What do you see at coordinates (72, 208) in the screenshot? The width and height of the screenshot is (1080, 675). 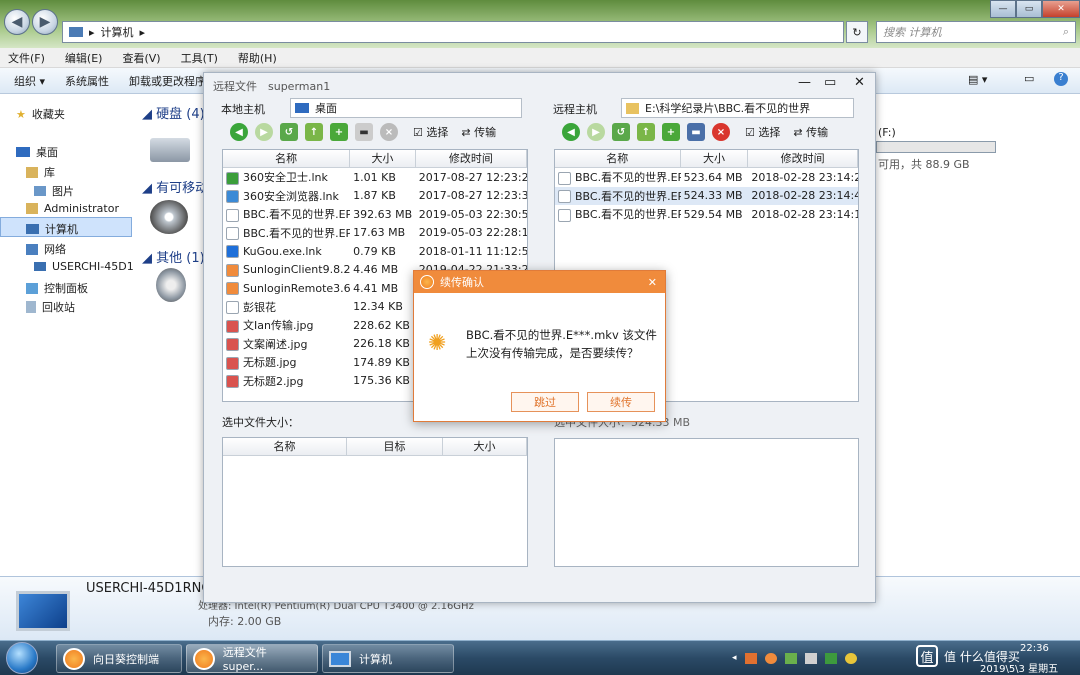 I see `nav-admin: Administrator` at bounding box center [72, 208].